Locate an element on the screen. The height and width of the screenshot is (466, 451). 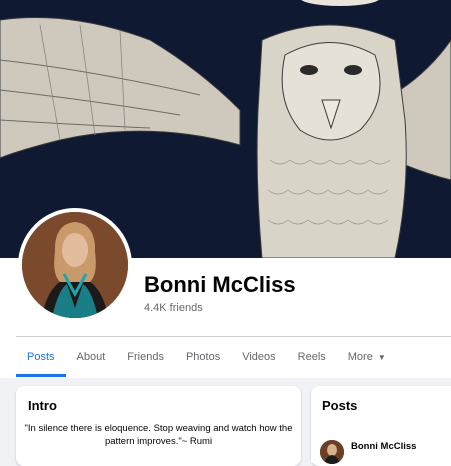
profile-name: Bonni McCliss is located at coordinates (220, 284).